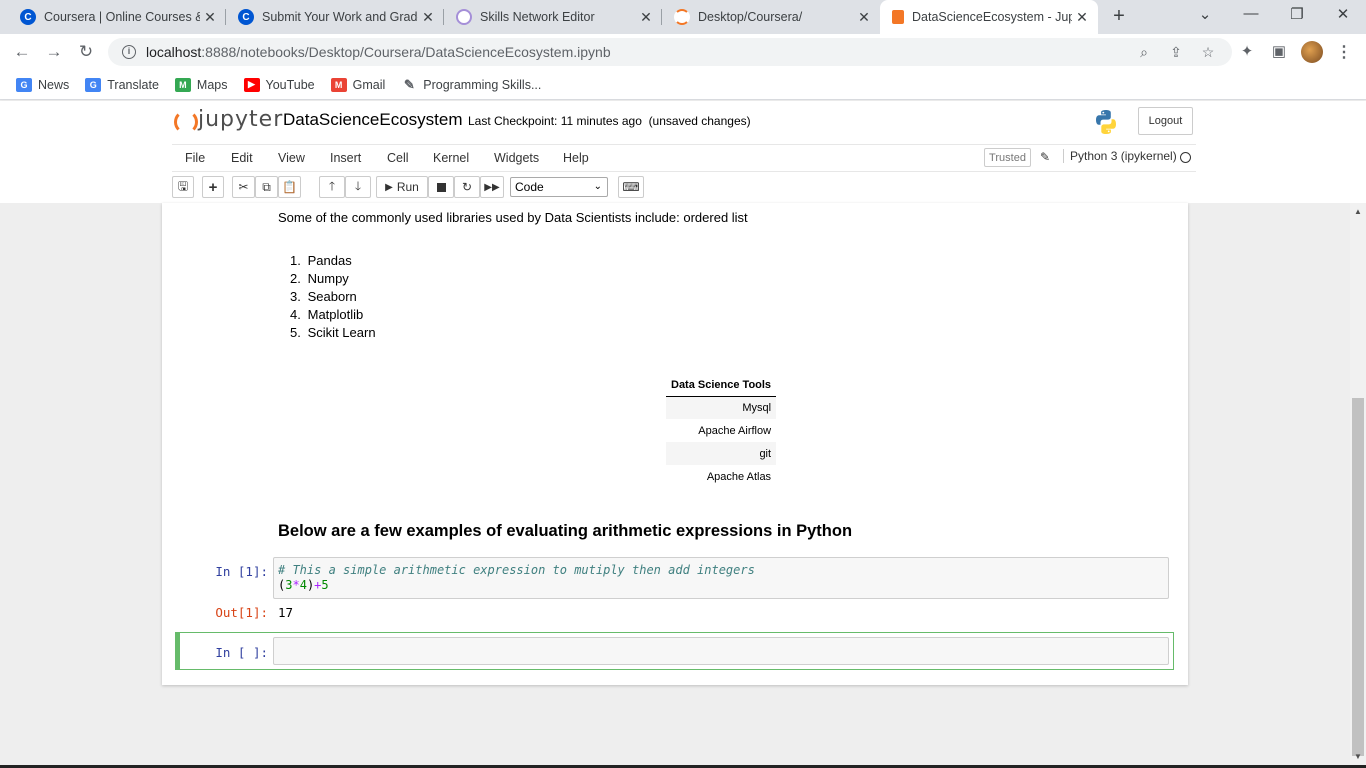 This screenshot has height=768, width=1366. I want to click on python-logo-icon, so click(1106, 122).